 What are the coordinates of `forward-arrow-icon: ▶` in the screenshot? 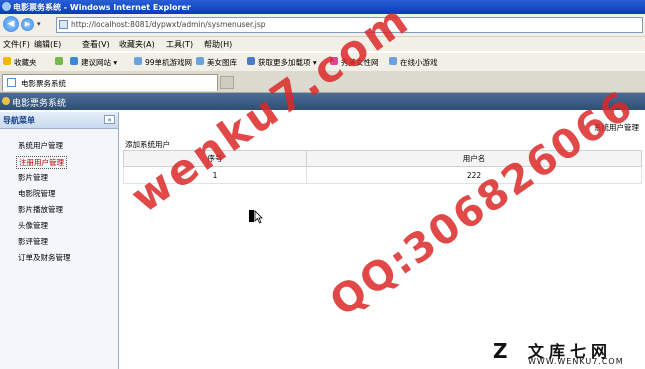 It's located at (27, 24).